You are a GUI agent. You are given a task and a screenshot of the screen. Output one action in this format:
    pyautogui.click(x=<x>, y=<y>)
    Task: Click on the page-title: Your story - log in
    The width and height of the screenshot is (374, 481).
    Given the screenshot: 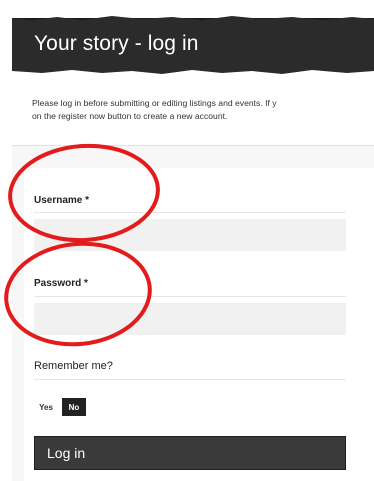 What is the action you would take?
    pyautogui.click(x=116, y=43)
    